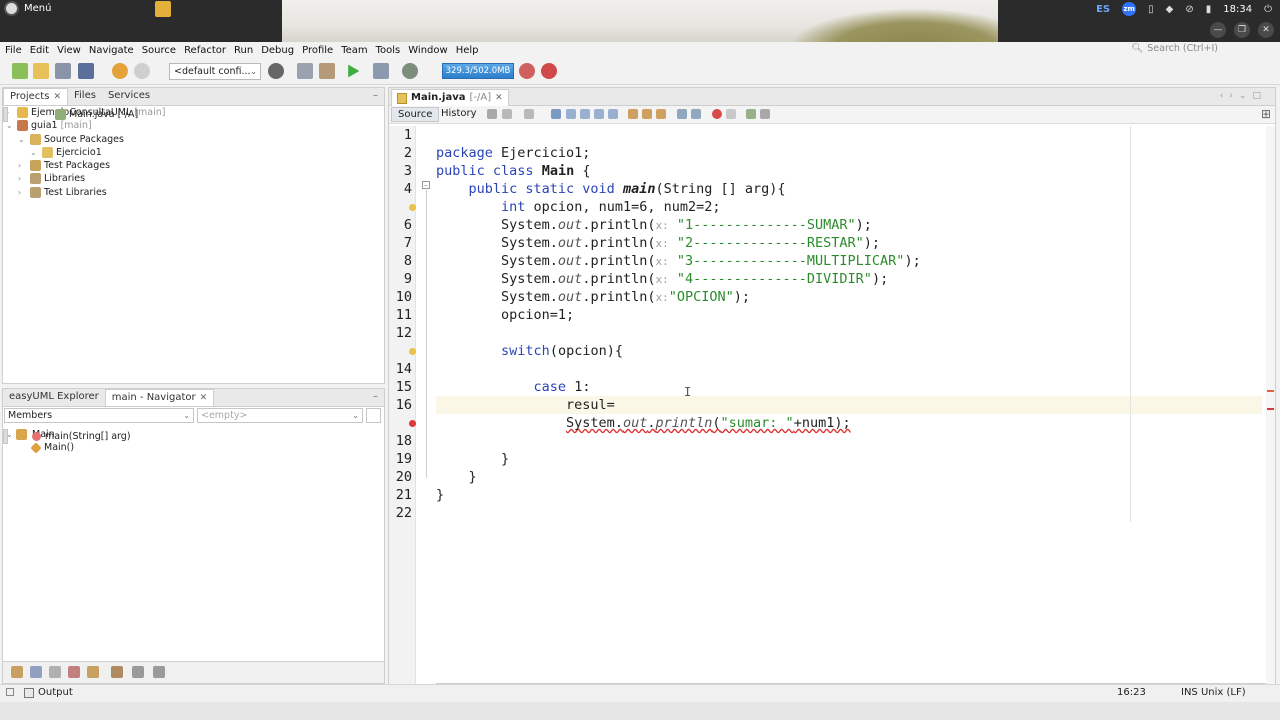 The height and width of the screenshot is (720, 1280). Describe the element at coordinates (13, 50) in the screenshot. I see `menu-file: File` at that location.